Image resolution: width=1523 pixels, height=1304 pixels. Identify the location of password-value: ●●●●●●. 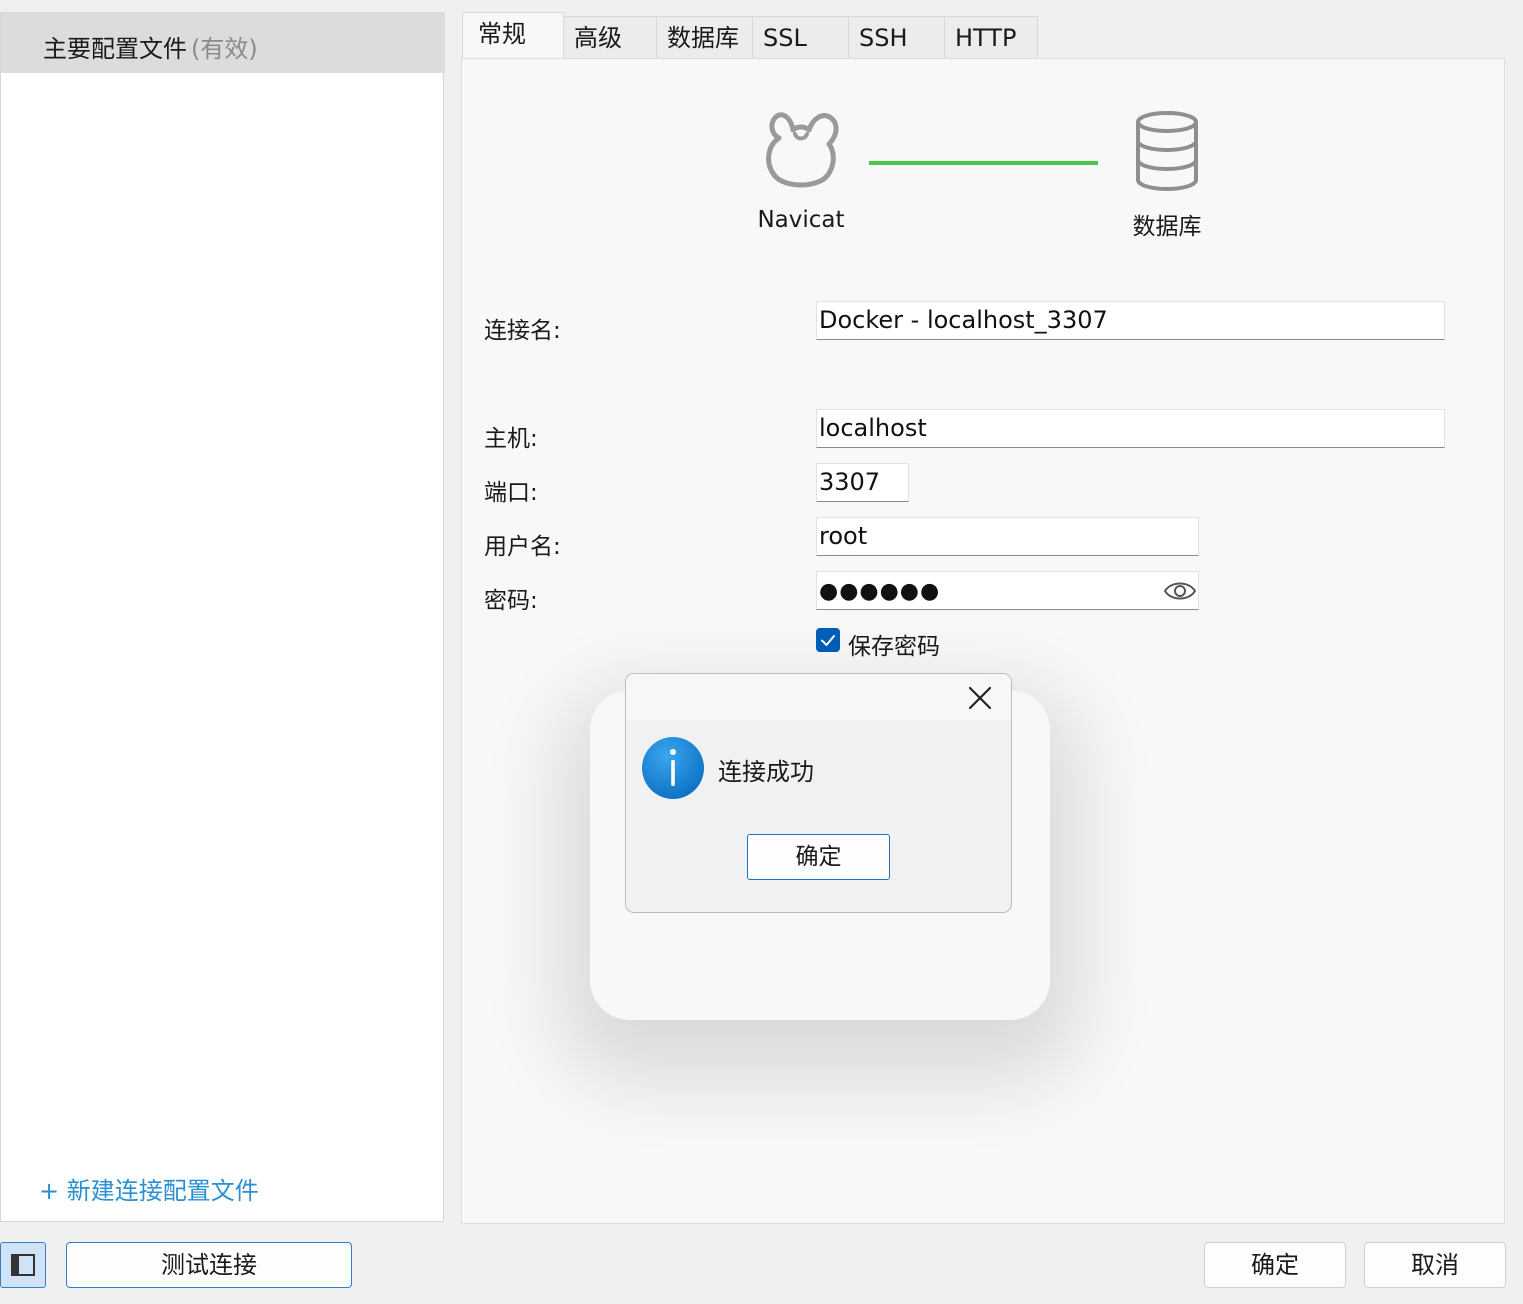
(880, 591).